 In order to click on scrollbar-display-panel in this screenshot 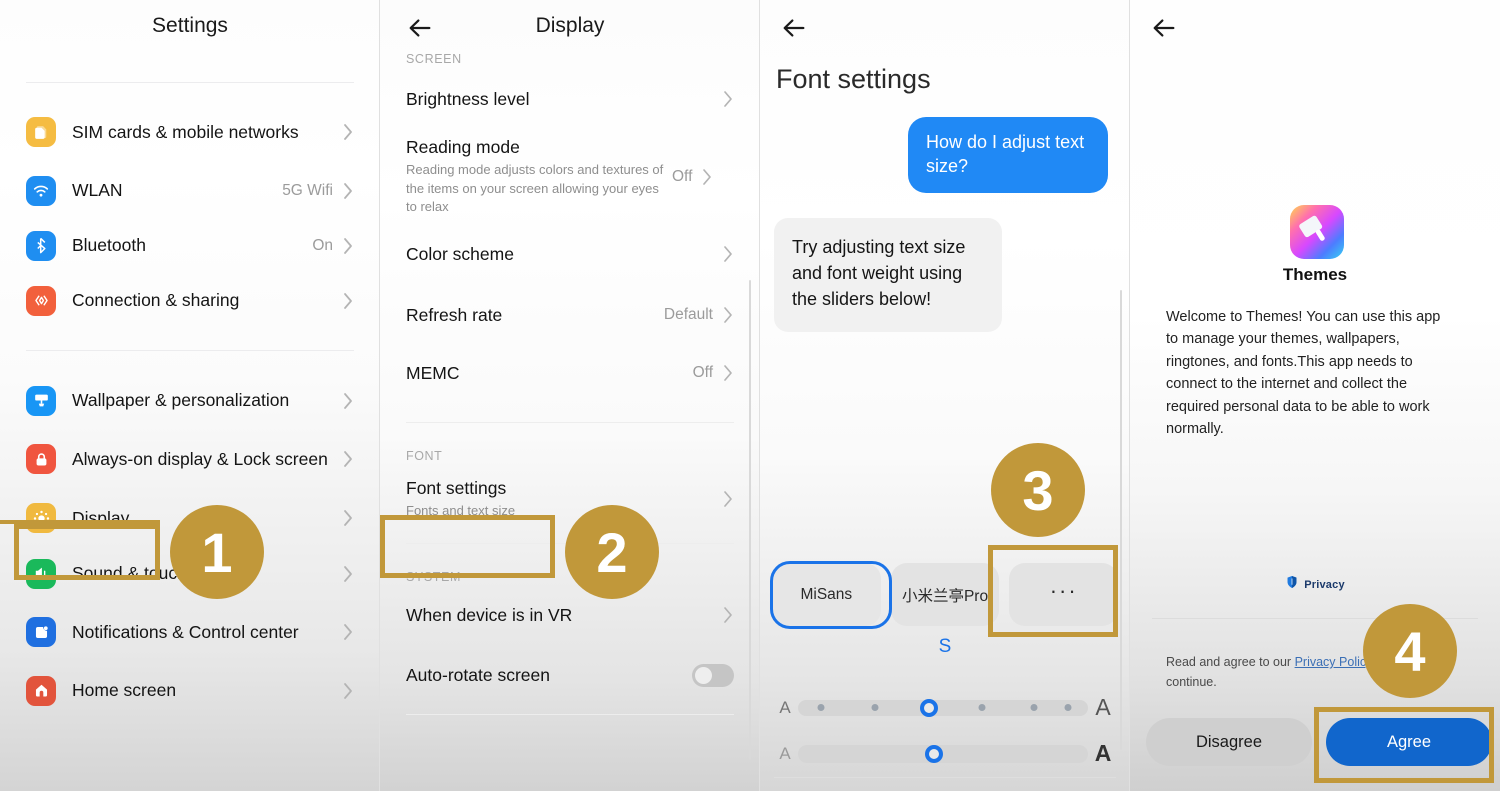, I will do `click(750, 520)`.